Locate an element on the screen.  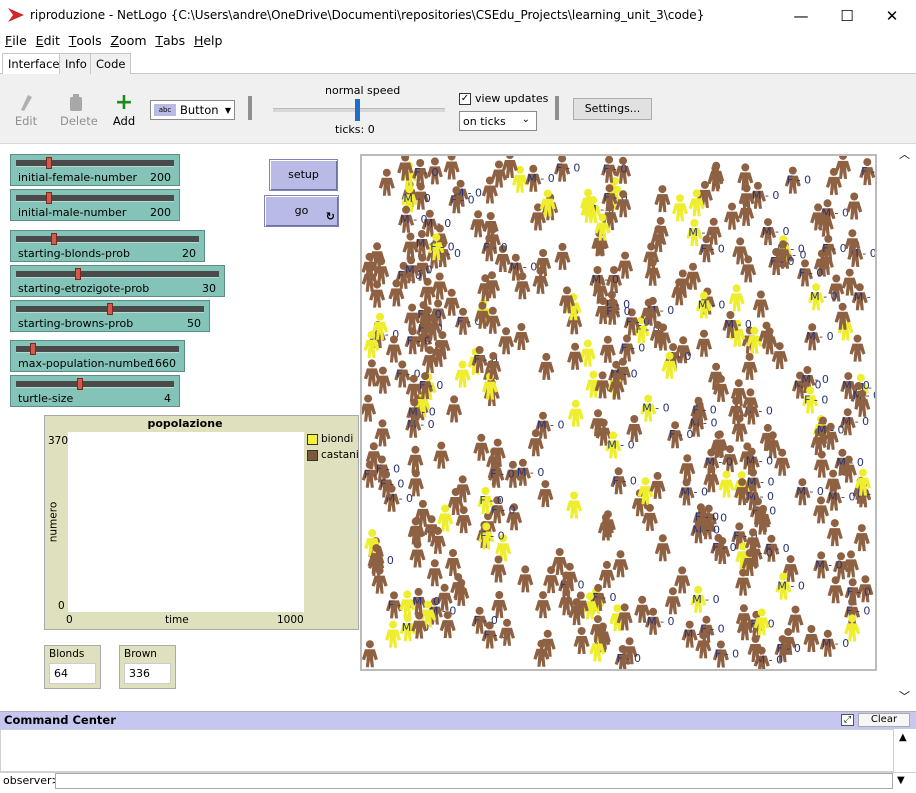
scroll-up-icon: ▲ is located at coordinates (903, 737).